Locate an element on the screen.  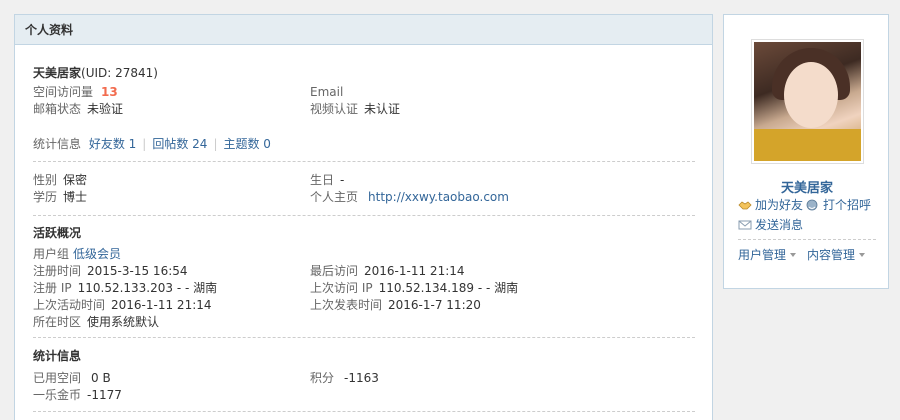
points-label: 积分 is located at coordinates (322, 378).